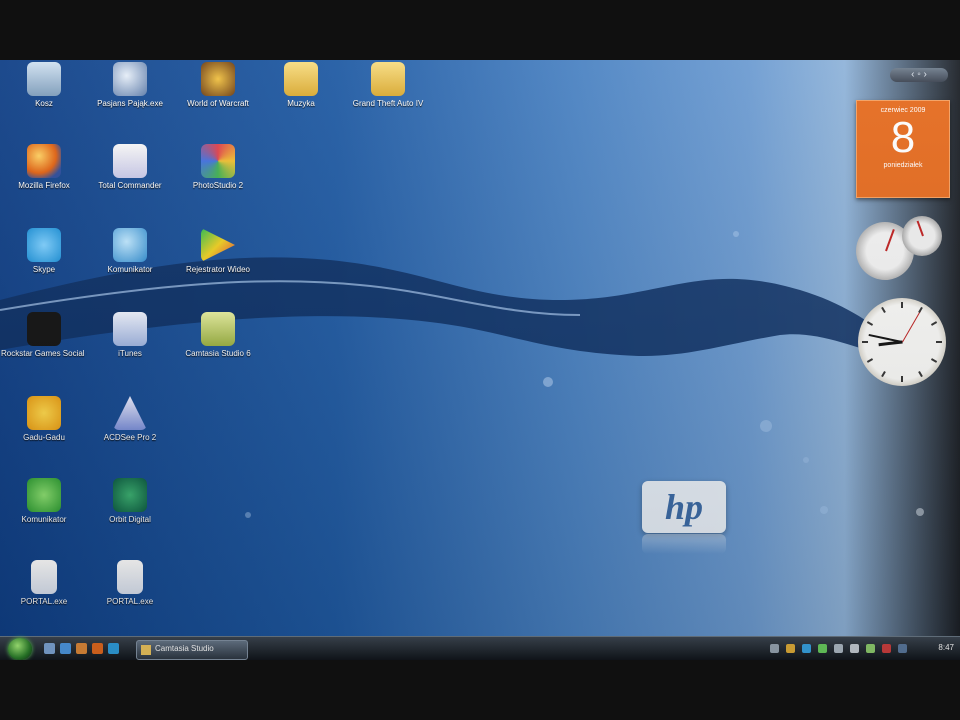 This screenshot has height=720, width=960. I want to click on tray-clock: 8:47, so click(946, 647).